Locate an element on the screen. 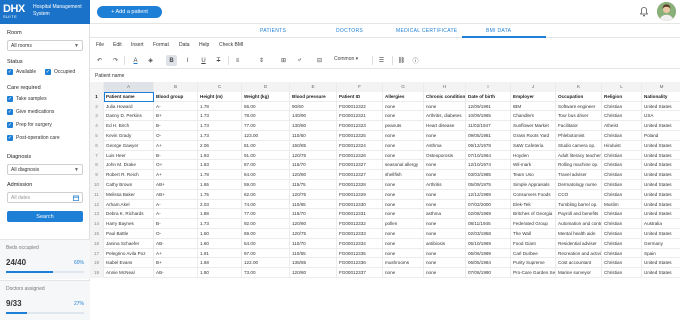 This screenshot has width=680, height=320. table-cell: Sunflower Market is located at coordinates (533, 126).